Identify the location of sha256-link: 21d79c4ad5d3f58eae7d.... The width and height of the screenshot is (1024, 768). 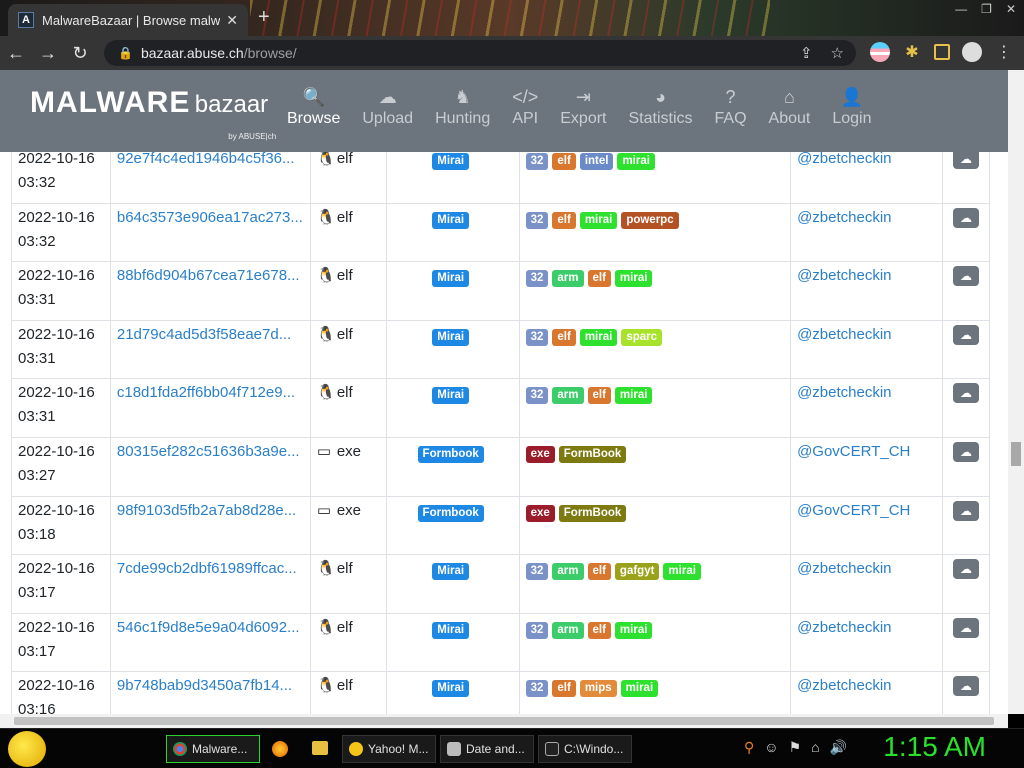
(210, 349).